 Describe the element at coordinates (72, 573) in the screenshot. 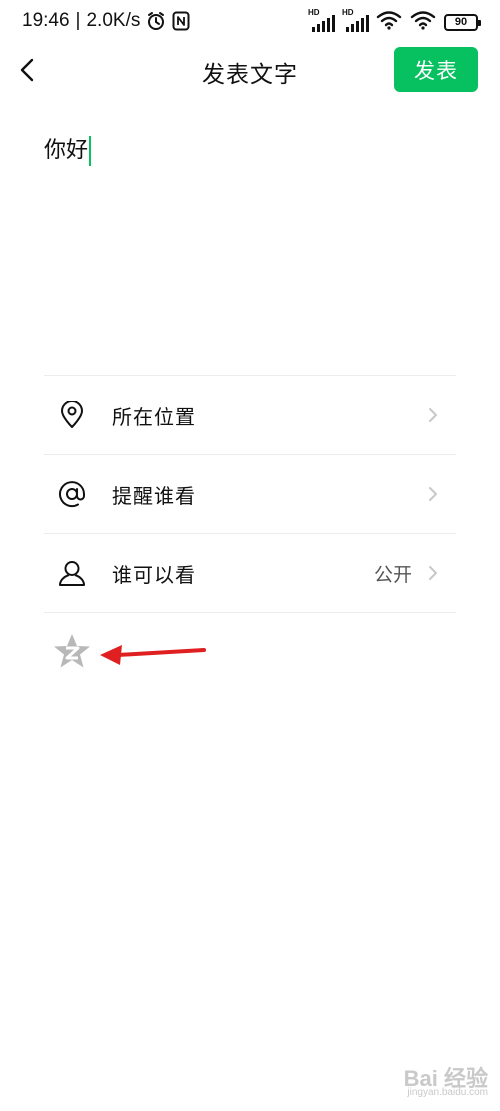

I see `person-icon` at that location.